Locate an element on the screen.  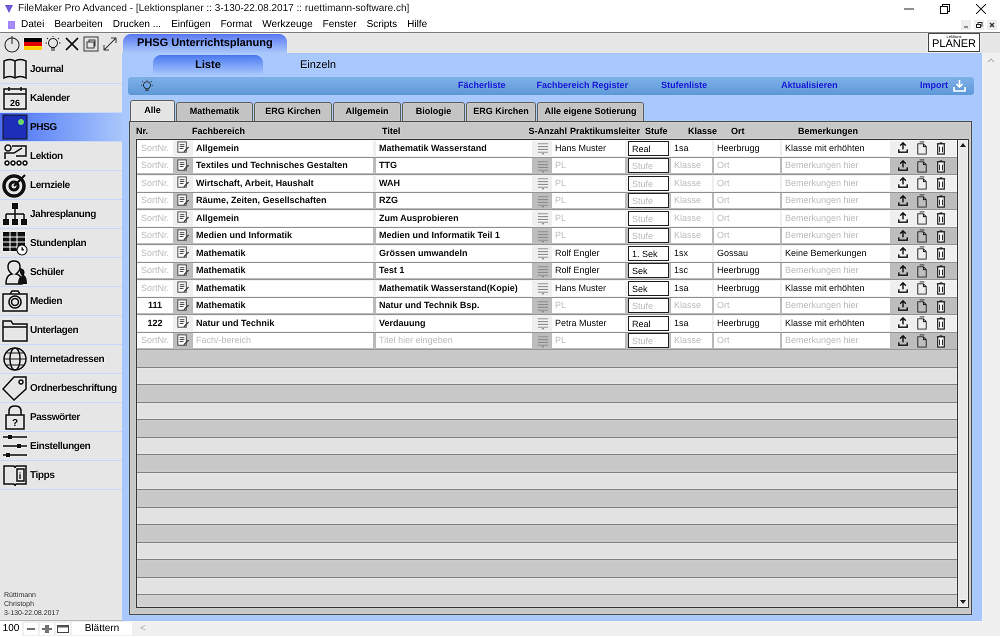
supervisor-field: Petra Muster is located at coordinates (588, 323).